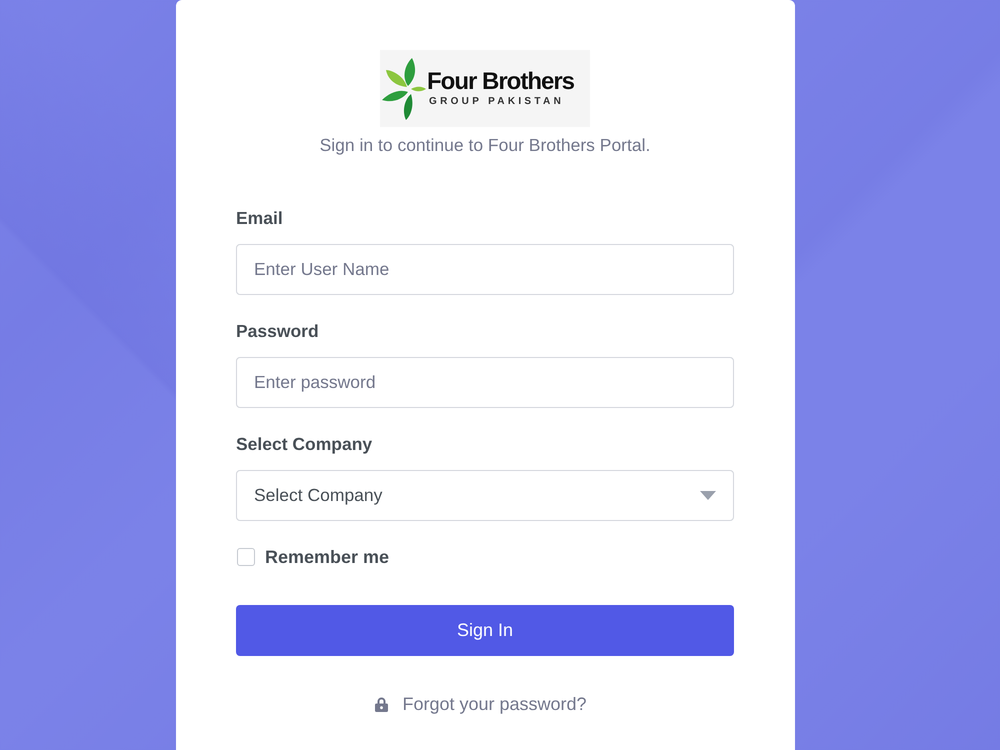 The height and width of the screenshot is (750, 1000). What do you see at coordinates (327, 557) in the screenshot?
I see `remember-label: Remember me` at bounding box center [327, 557].